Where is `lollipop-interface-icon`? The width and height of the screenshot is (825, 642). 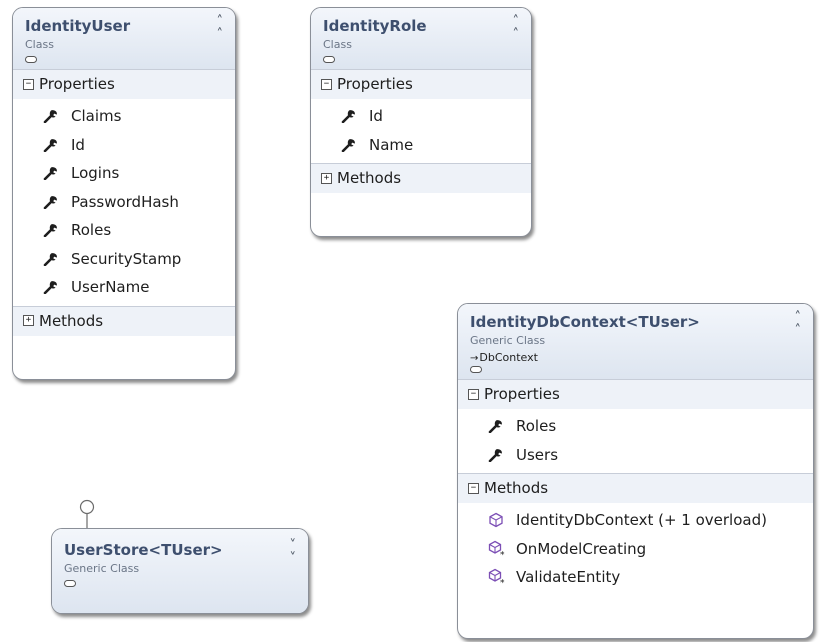
lollipop-interface-icon is located at coordinates (87, 514).